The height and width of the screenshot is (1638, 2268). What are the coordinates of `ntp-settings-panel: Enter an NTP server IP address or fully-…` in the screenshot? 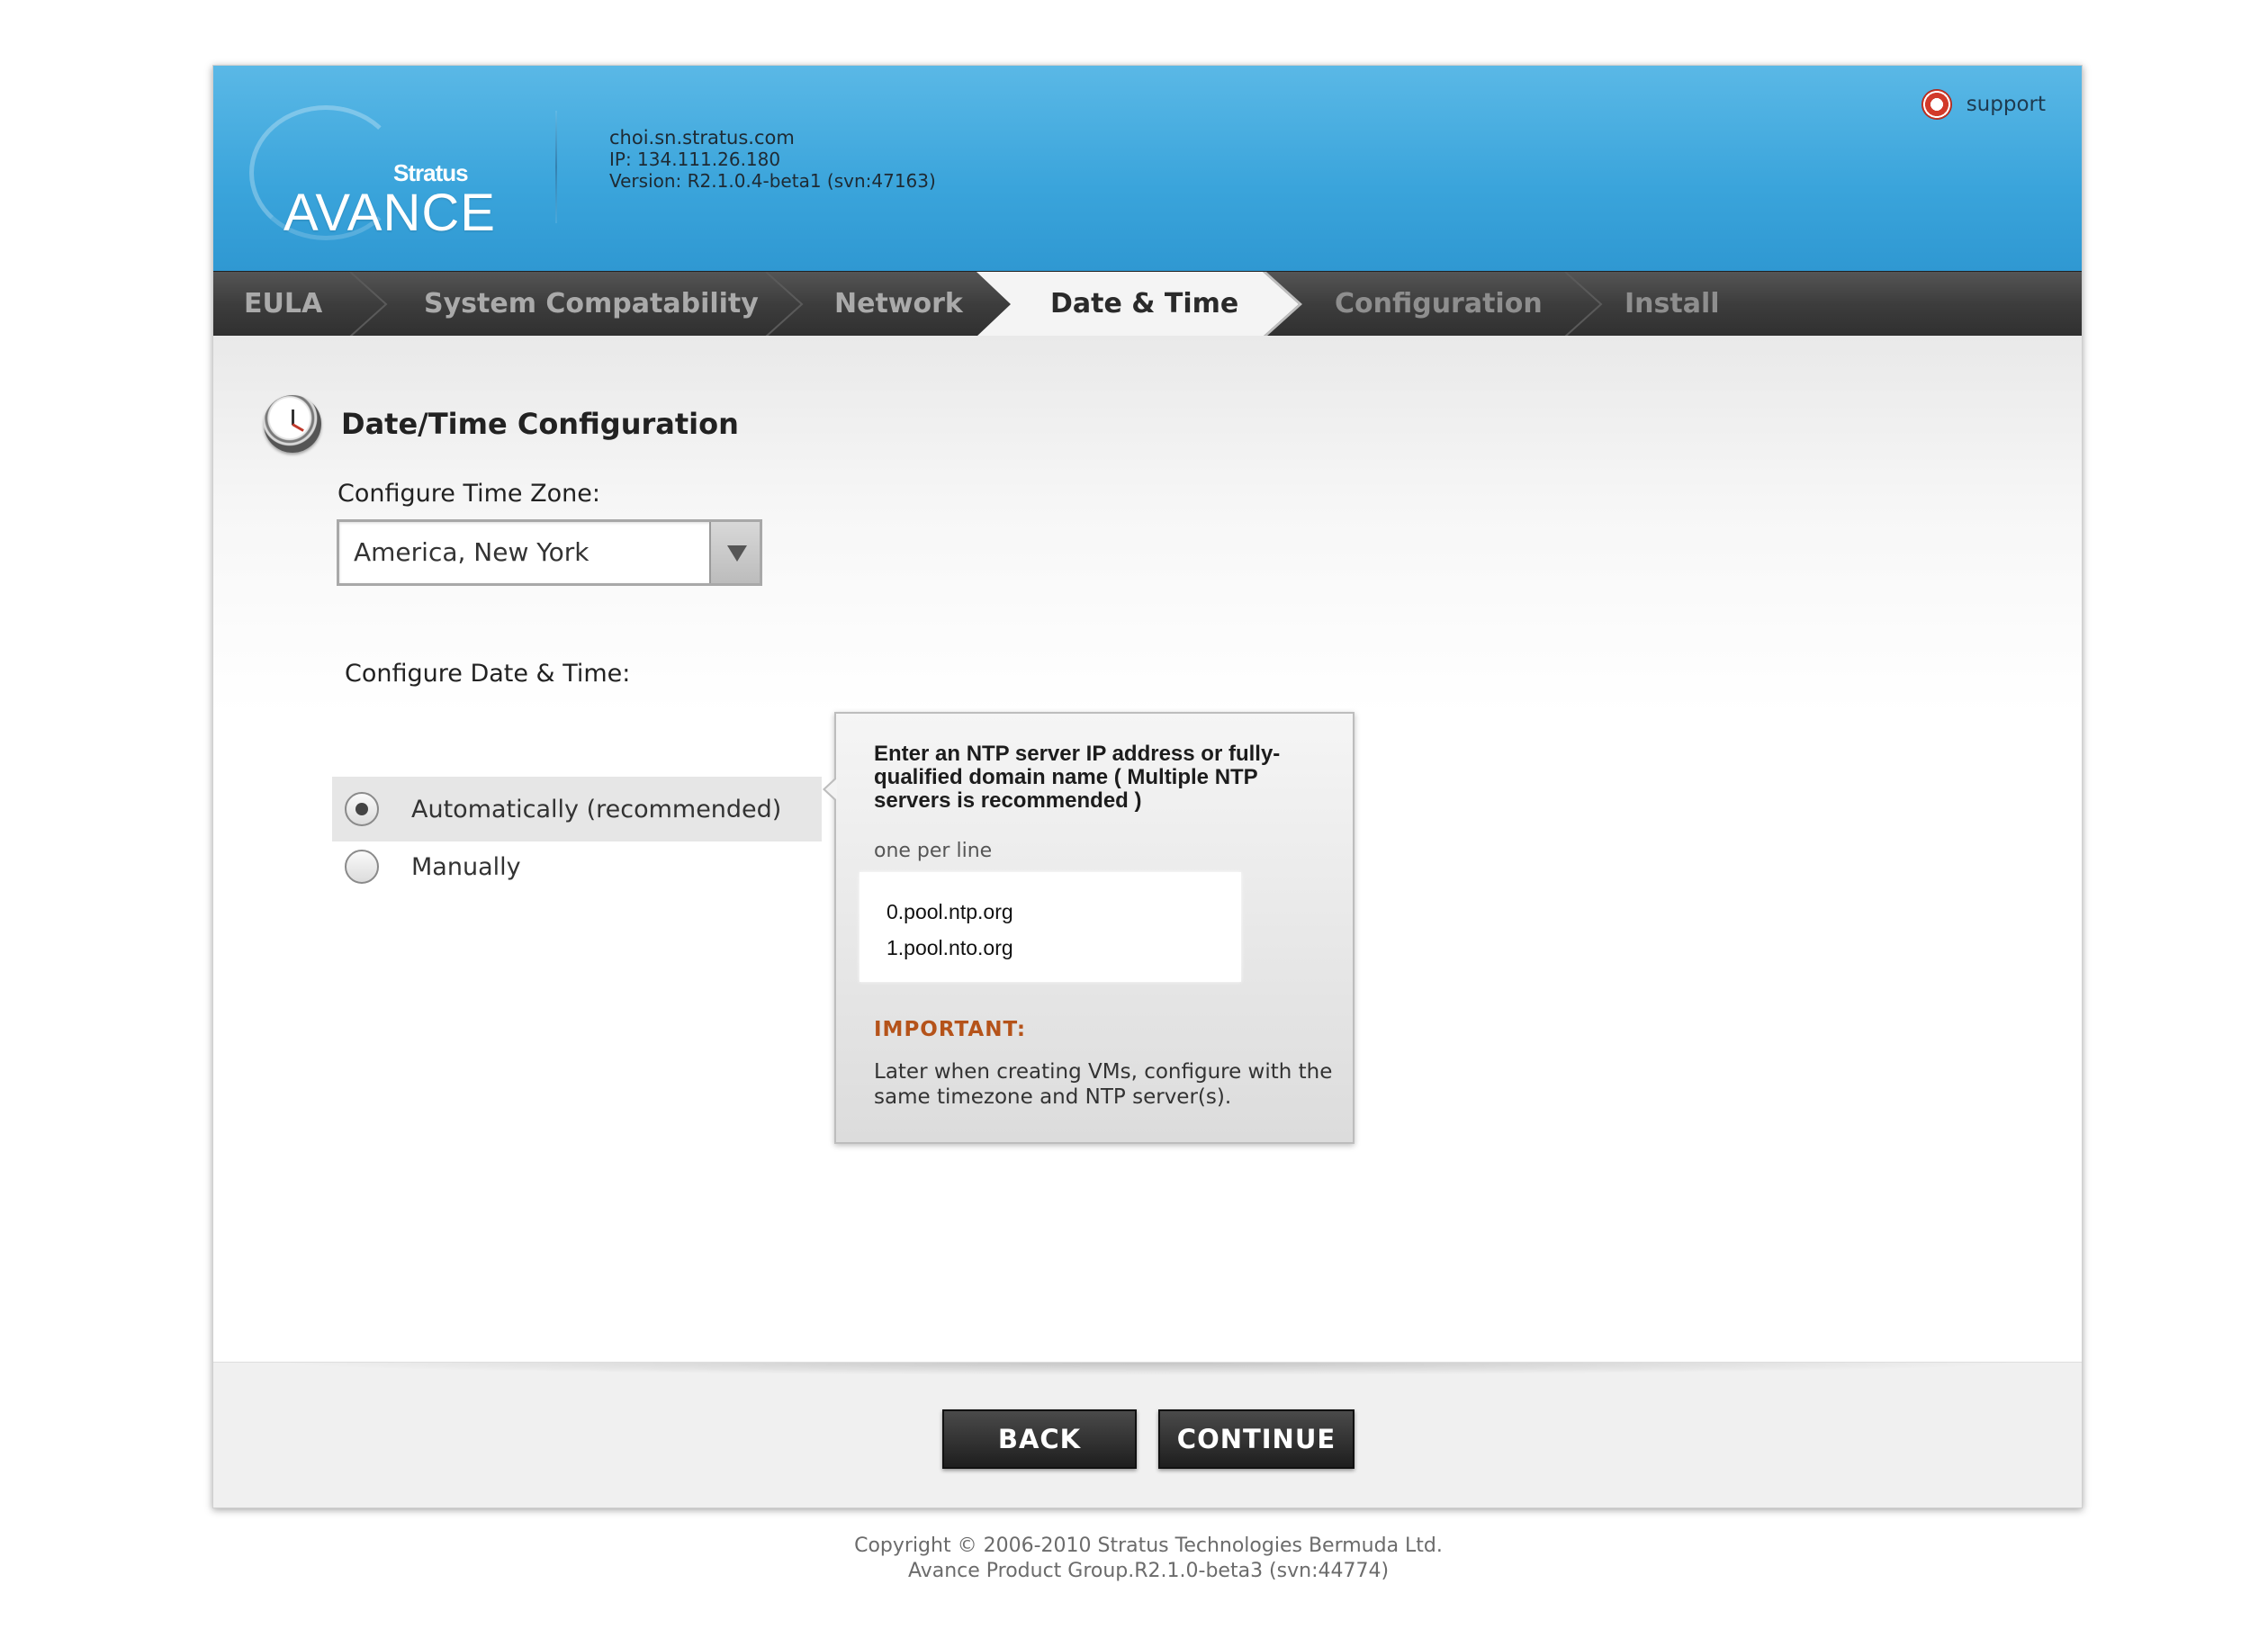 It's located at (1089, 928).